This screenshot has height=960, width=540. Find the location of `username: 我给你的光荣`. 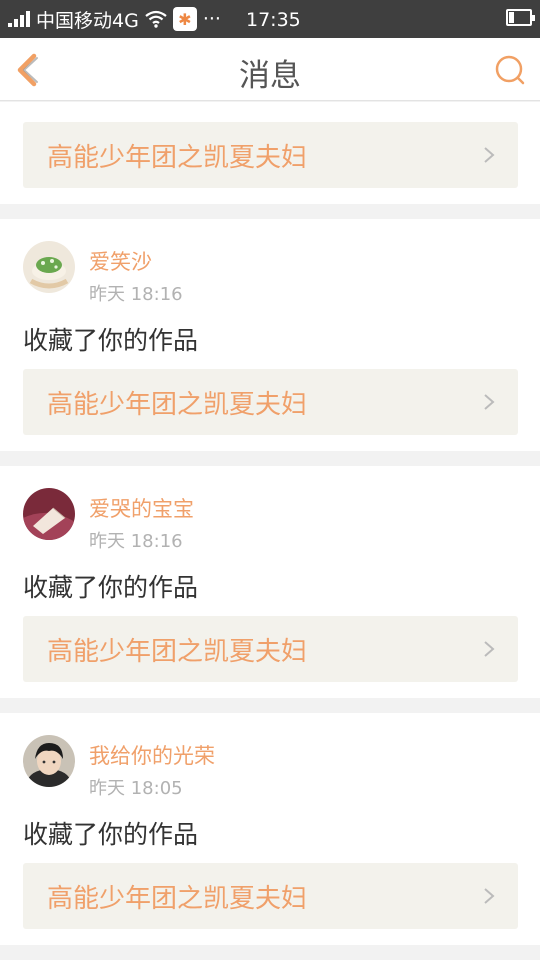

username: 我给你的光荣 is located at coordinates (152, 755).